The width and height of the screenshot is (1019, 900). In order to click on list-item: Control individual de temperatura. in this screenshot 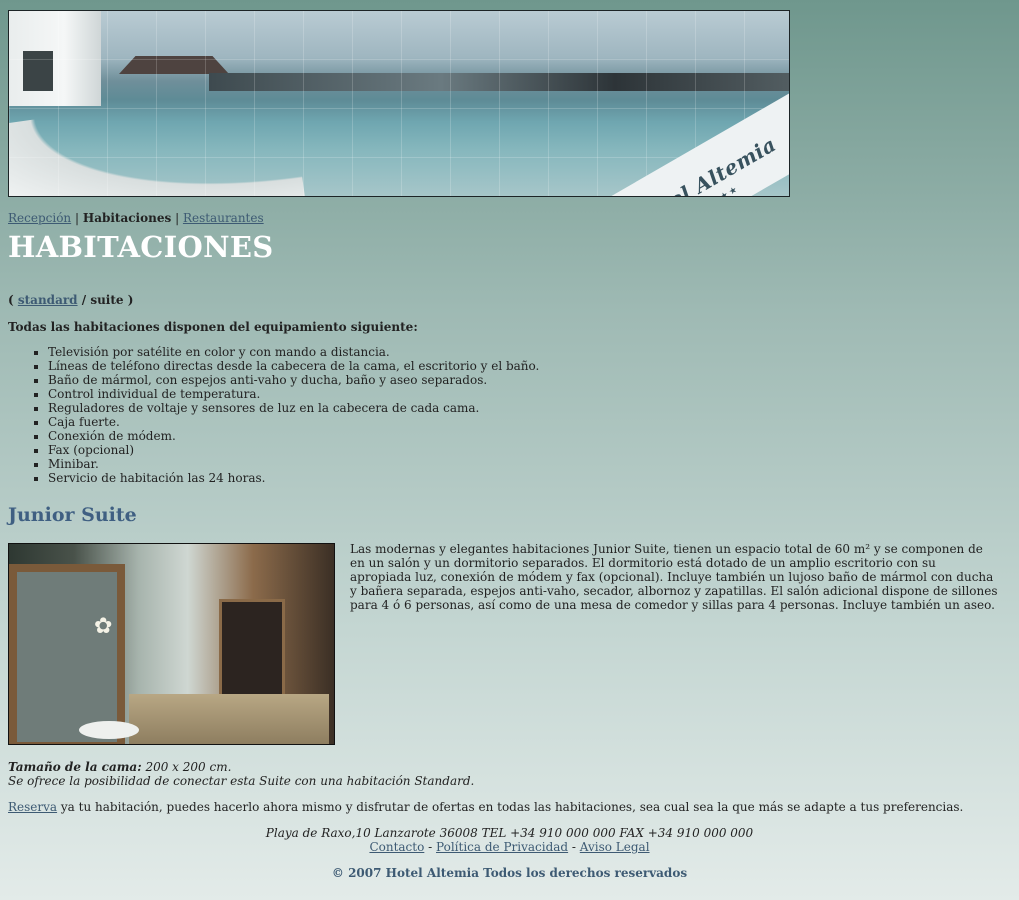, I will do `click(398, 394)`.